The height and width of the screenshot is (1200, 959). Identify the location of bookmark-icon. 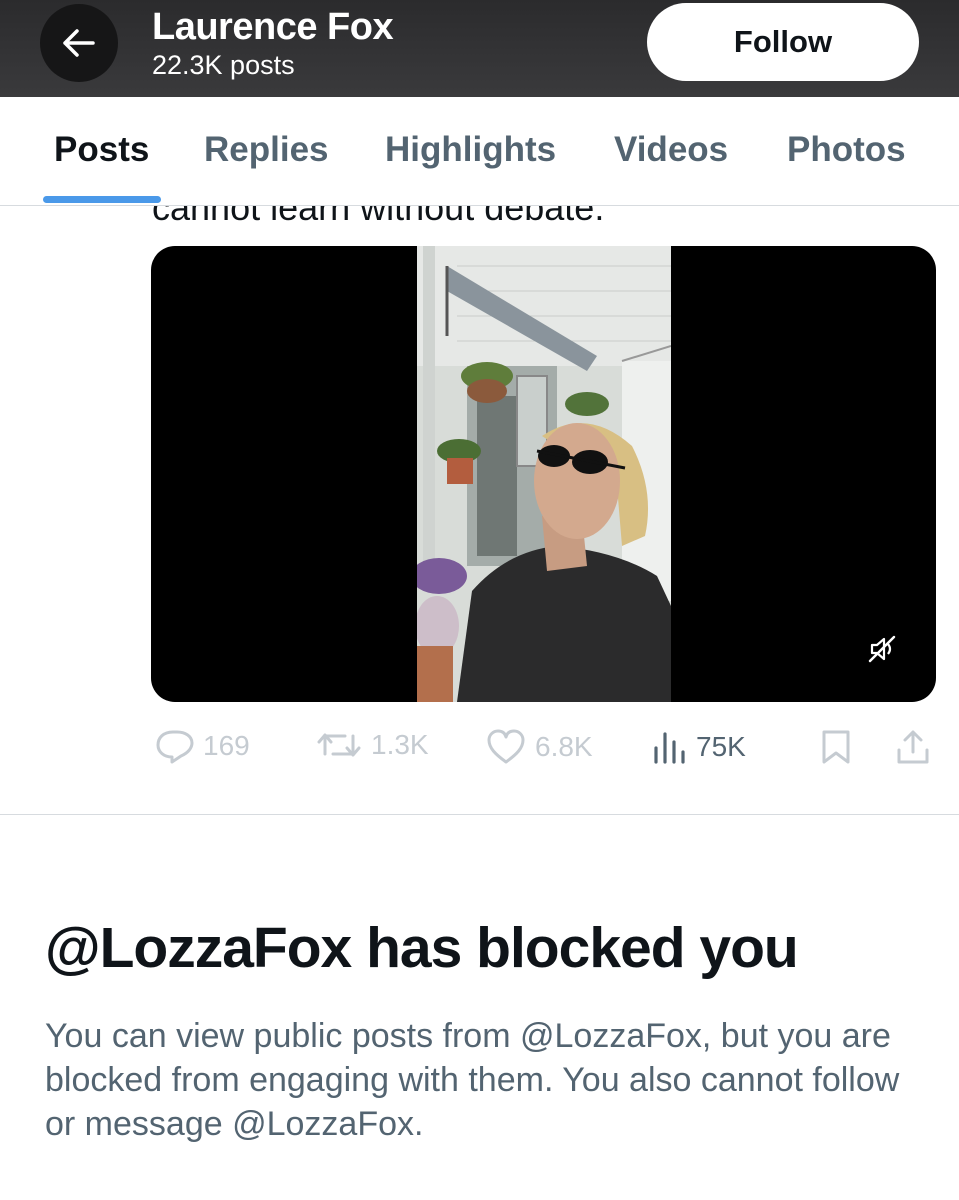
(836, 747).